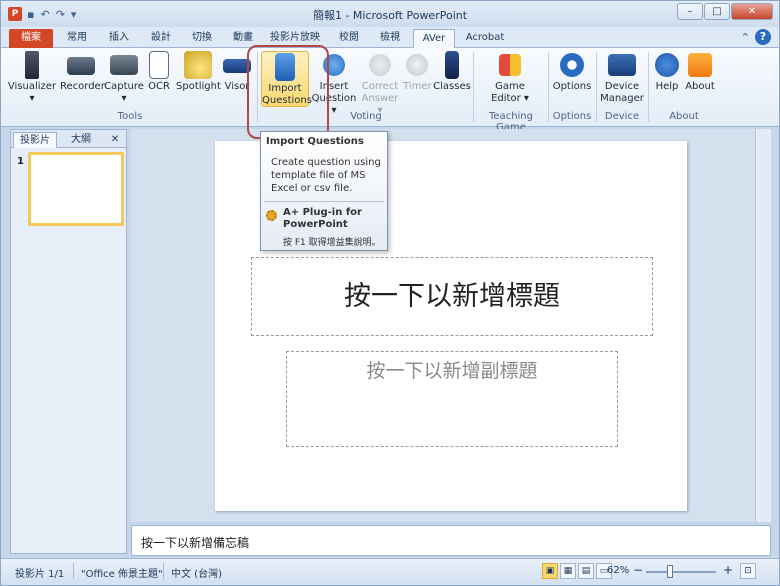 The width and height of the screenshot is (780, 586). Describe the element at coordinates (81, 66) in the screenshot. I see `recorder-icon` at that location.